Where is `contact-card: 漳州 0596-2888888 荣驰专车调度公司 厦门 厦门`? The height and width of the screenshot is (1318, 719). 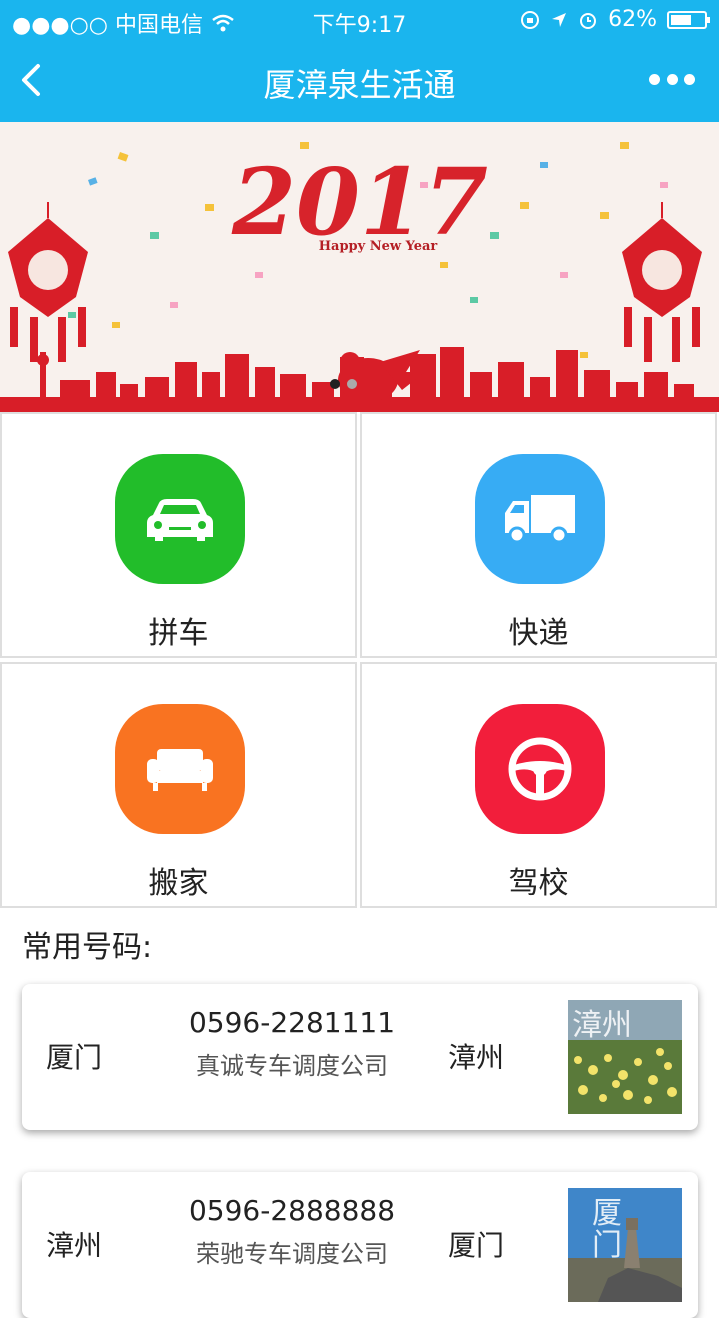
contact-card: 漳州 0596-2888888 荣驰专车调度公司 厦门 厦门 is located at coordinates (360, 1245).